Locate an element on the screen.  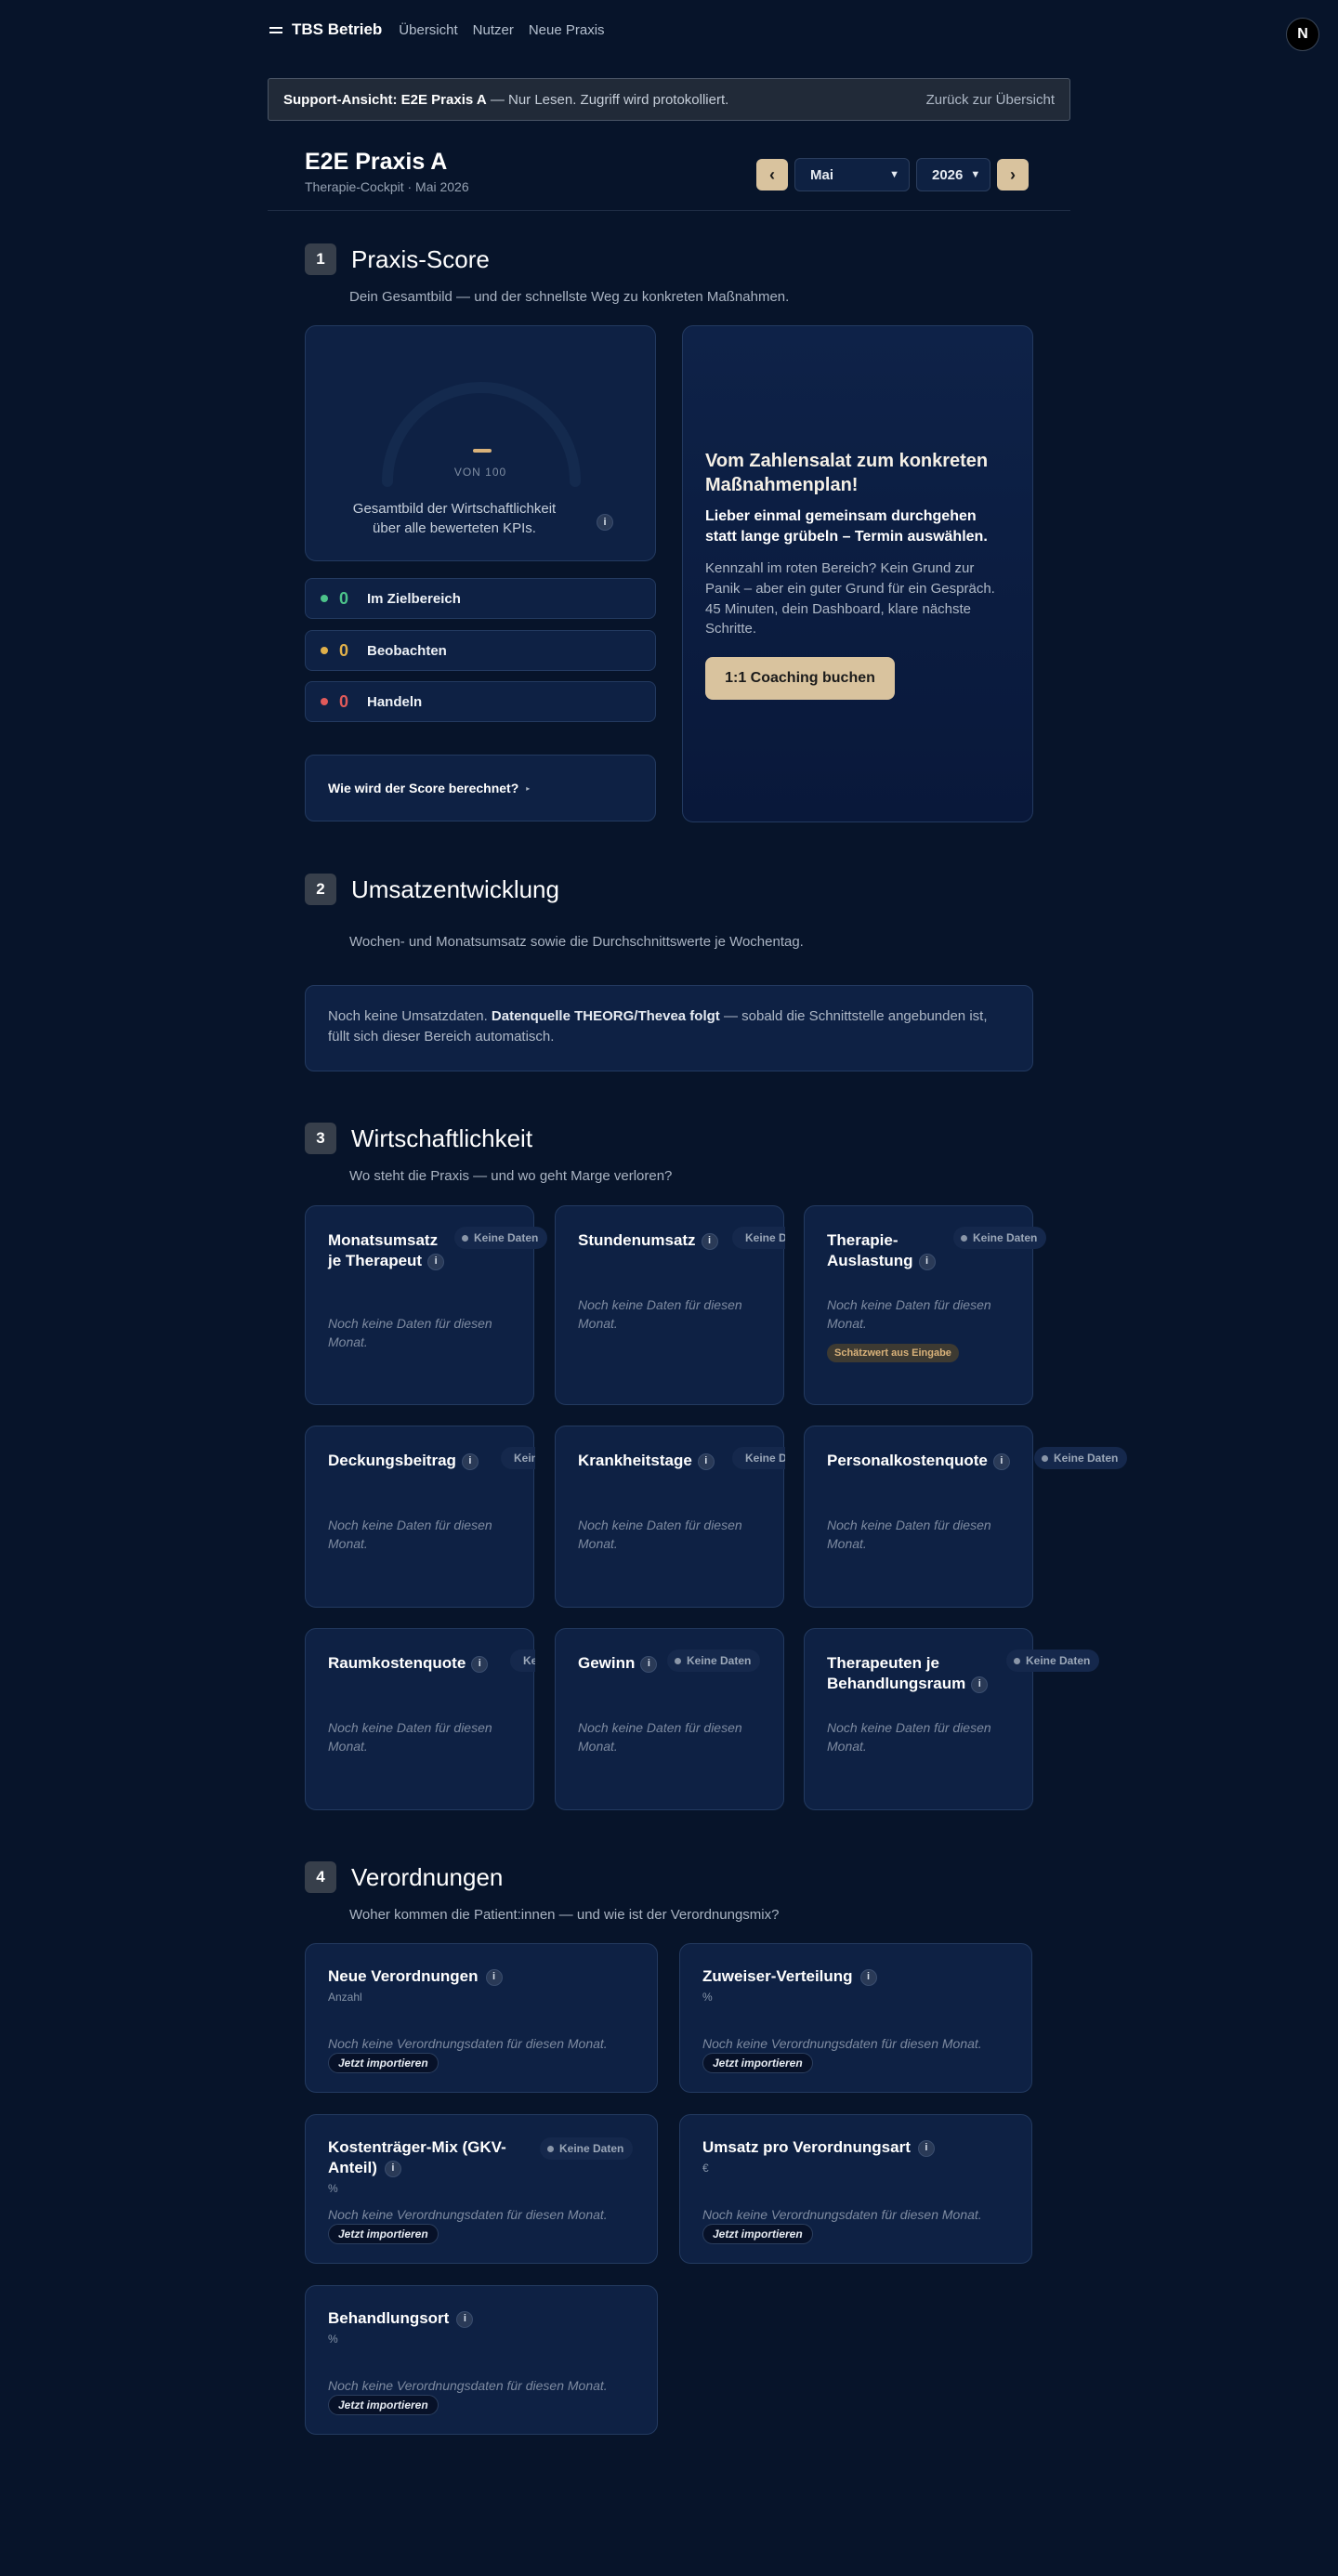
status-dot-yellow is located at coordinates (324, 650).